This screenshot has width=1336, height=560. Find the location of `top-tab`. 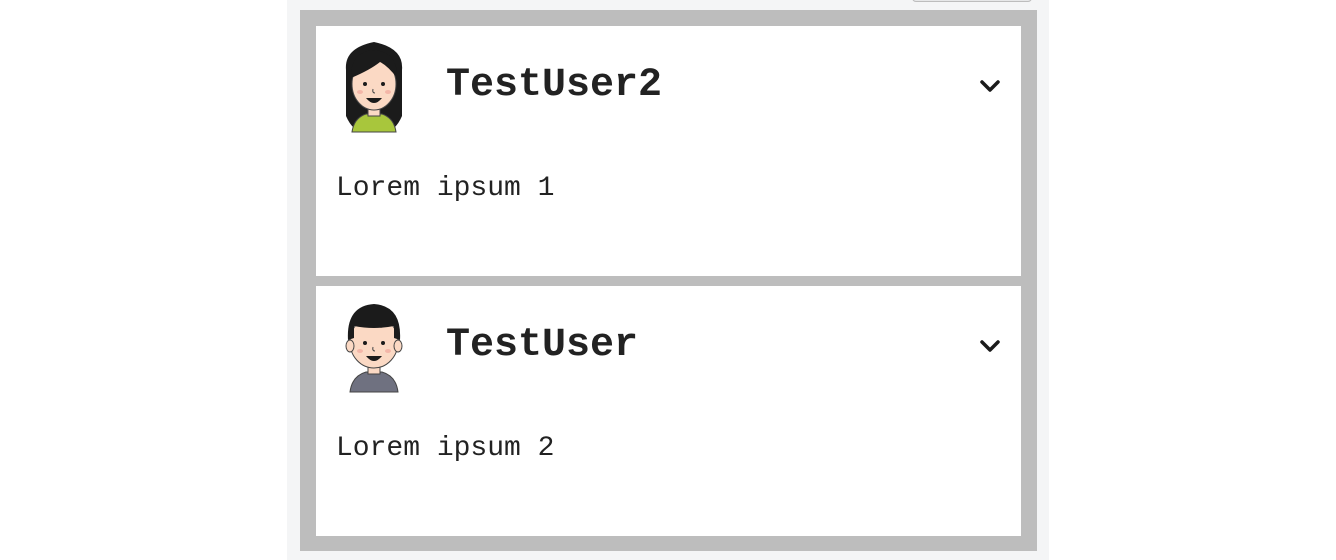

top-tab is located at coordinates (972, 1).